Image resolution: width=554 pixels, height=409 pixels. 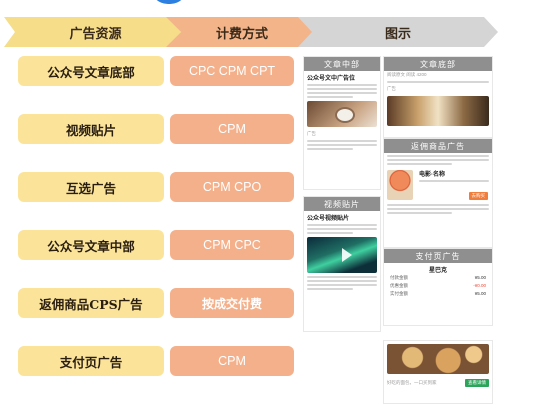 I want to click on pay-row-key: 付款金额, so click(x=399, y=277).